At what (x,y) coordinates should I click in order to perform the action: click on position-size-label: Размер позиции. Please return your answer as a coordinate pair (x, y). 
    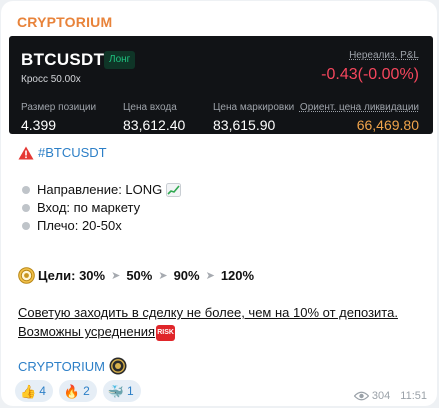
    Looking at the image, I should click on (59, 107).